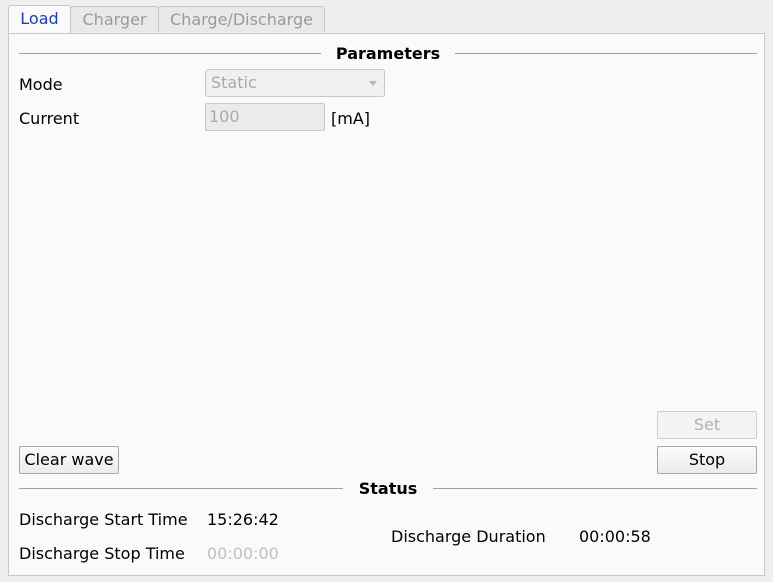 The width and height of the screenshot is (773, 582). I want to click on mode-label: Mode, so click(41, 84).